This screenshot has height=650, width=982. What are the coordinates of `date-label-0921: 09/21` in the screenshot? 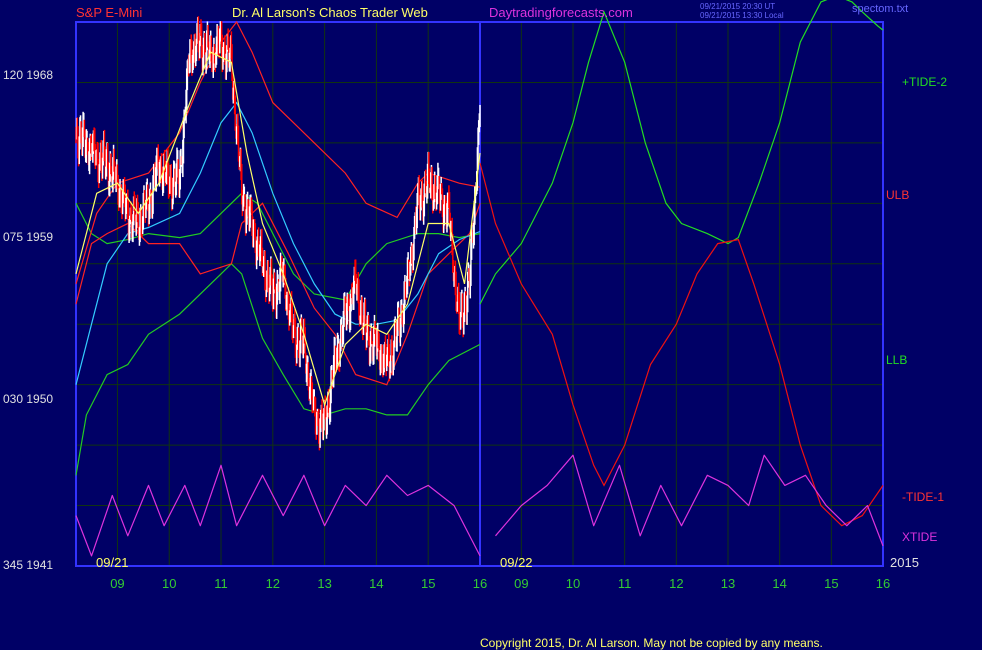 It's located at (112, 562).